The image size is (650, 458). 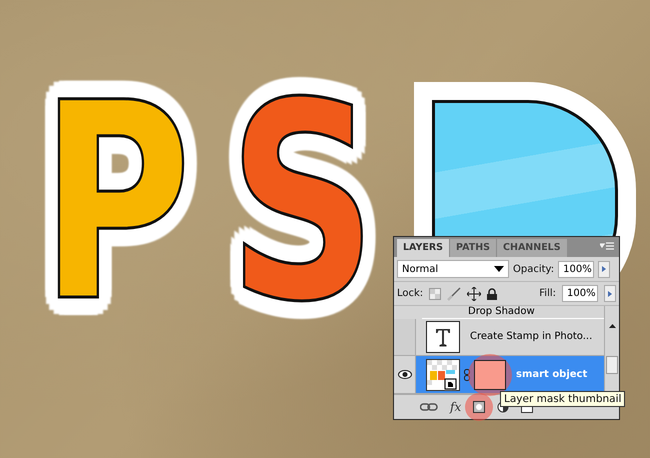 What do you see at coordinates (423, 248) in the screenshot?
I see `panel-tab: LAYERS` at bounding box center [423, 248].